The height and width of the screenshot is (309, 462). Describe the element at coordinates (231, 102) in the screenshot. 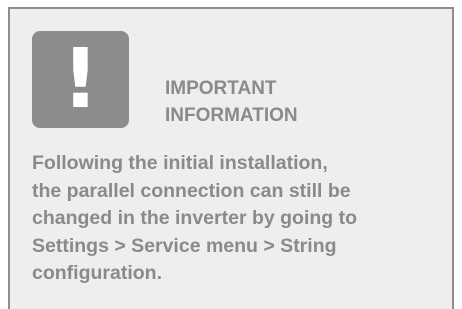

I see `notice-title: IMPORTANT INFORMATION` at that location.